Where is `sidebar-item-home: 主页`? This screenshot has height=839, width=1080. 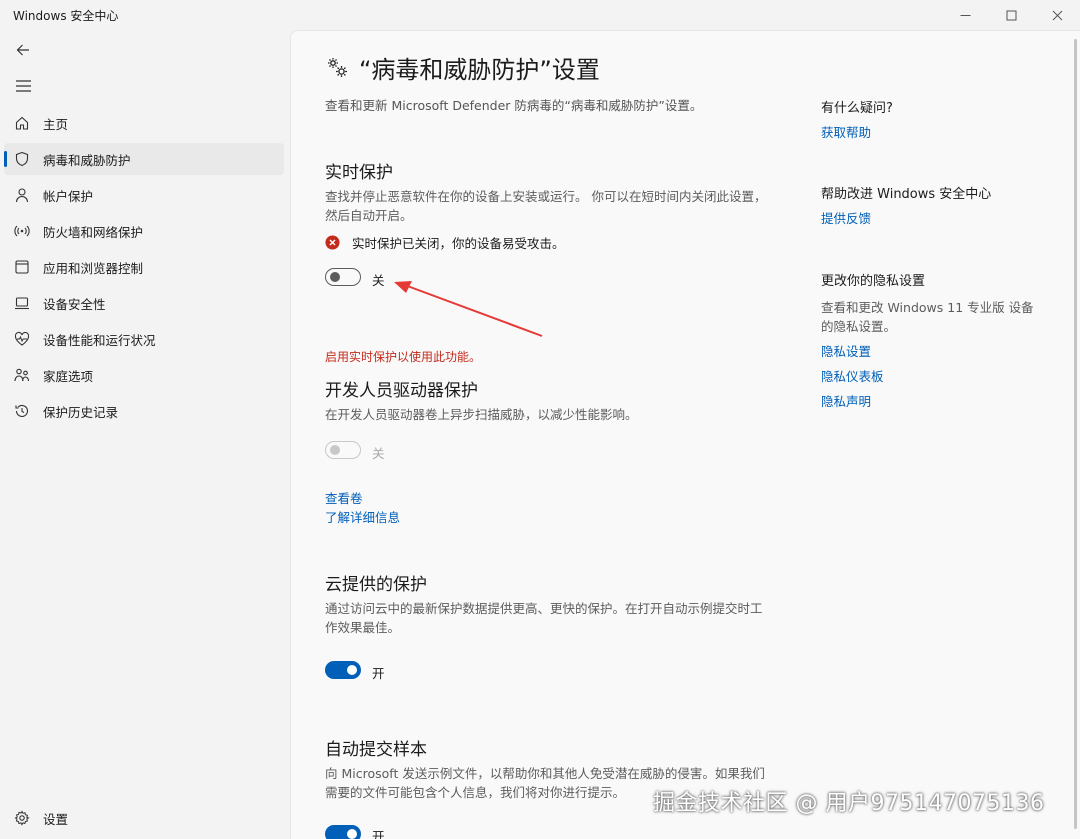
sidebar-item-home: 主页 is located at coordinates (144, 123).